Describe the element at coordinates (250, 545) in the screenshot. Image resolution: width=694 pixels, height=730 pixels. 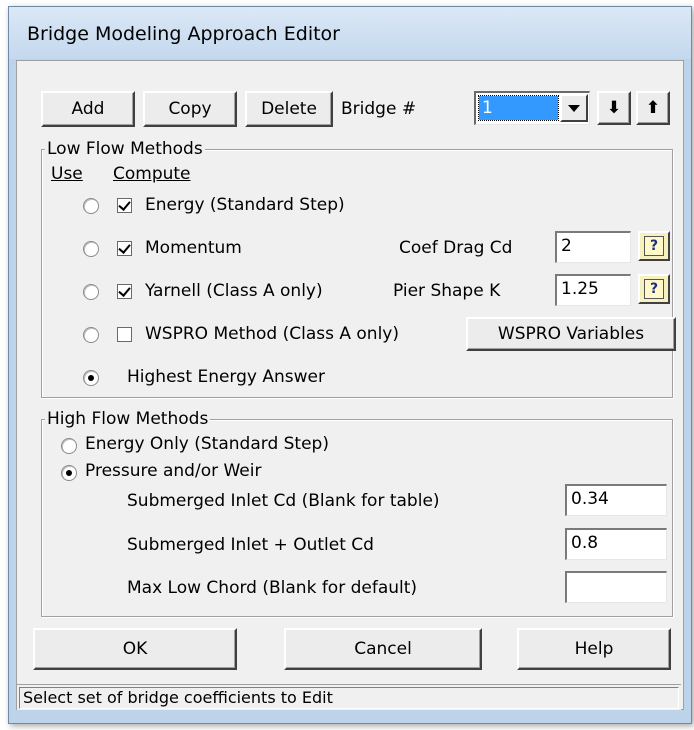
I see `submerged-outlet-label: Submerged Inlet + Outlet Cd` at that location.